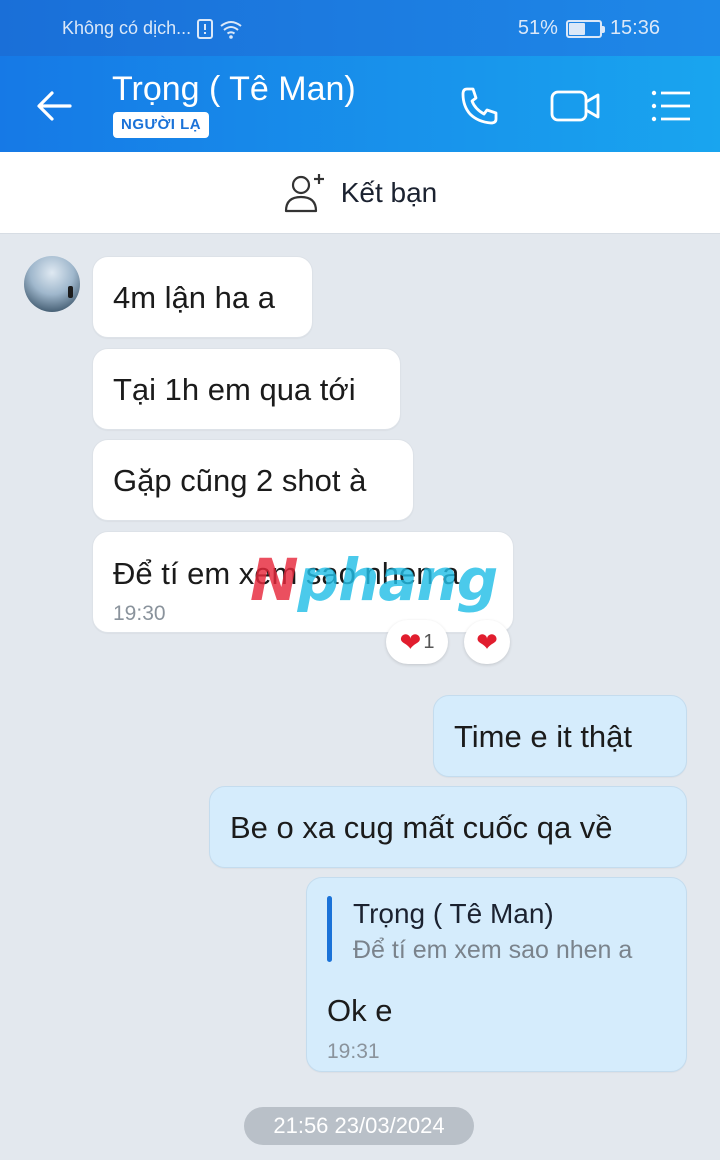 This screenshot has width=720, height=1160. I want to click on back-arrow-icon, so click(54, 106).